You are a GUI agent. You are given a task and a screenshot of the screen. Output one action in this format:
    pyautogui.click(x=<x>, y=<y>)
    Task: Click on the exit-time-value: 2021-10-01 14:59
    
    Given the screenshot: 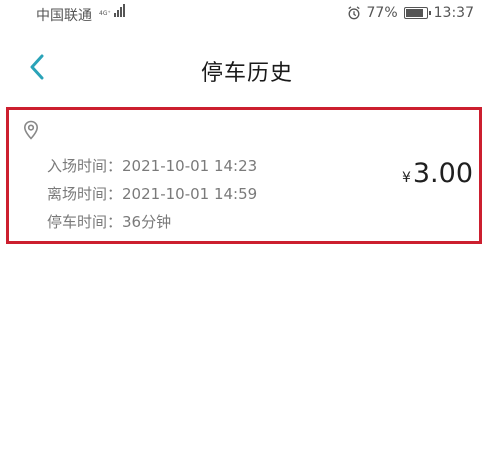 What is the action you would take?
    pyautogui.click(x=190, y=194)
    